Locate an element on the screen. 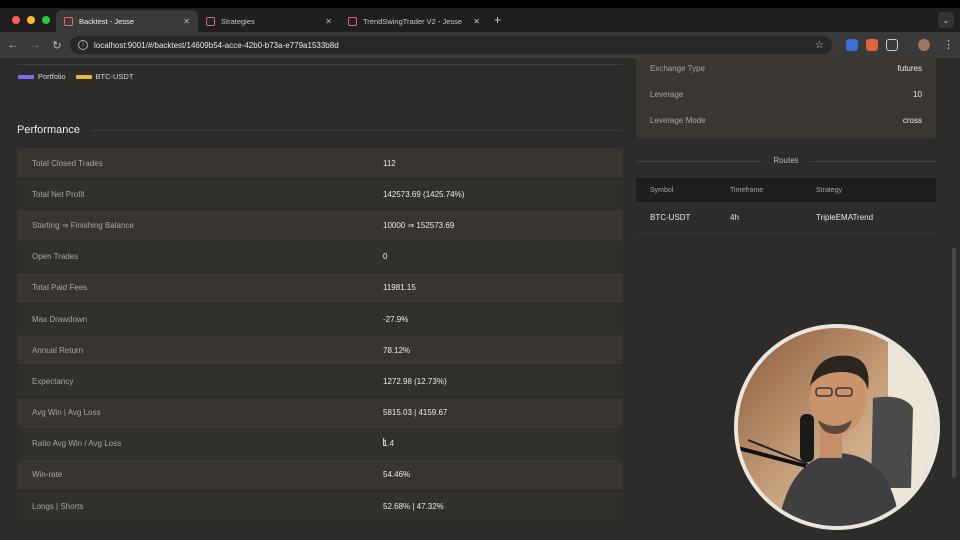 The image size is (960, 540). metric-label: Win-rate is located at coordinates (47, 475).